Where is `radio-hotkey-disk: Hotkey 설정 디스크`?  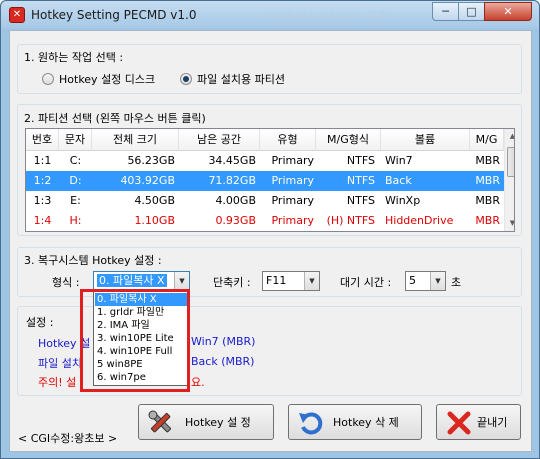 radio-hotkey-disk: Hotkey 설정 디스크 is located at coordinates (98, 79).